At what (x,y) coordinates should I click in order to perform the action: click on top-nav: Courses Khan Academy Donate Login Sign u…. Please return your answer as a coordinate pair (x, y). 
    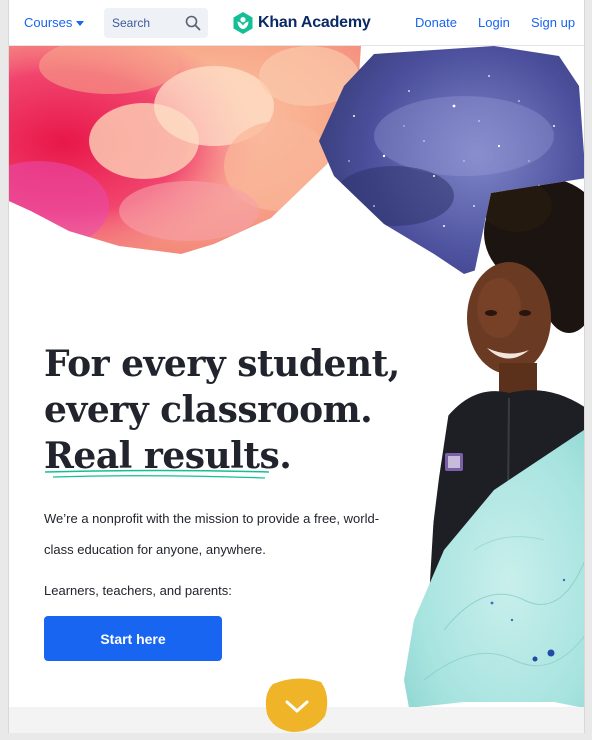
    Looking at the image, I should click on (296, 23).